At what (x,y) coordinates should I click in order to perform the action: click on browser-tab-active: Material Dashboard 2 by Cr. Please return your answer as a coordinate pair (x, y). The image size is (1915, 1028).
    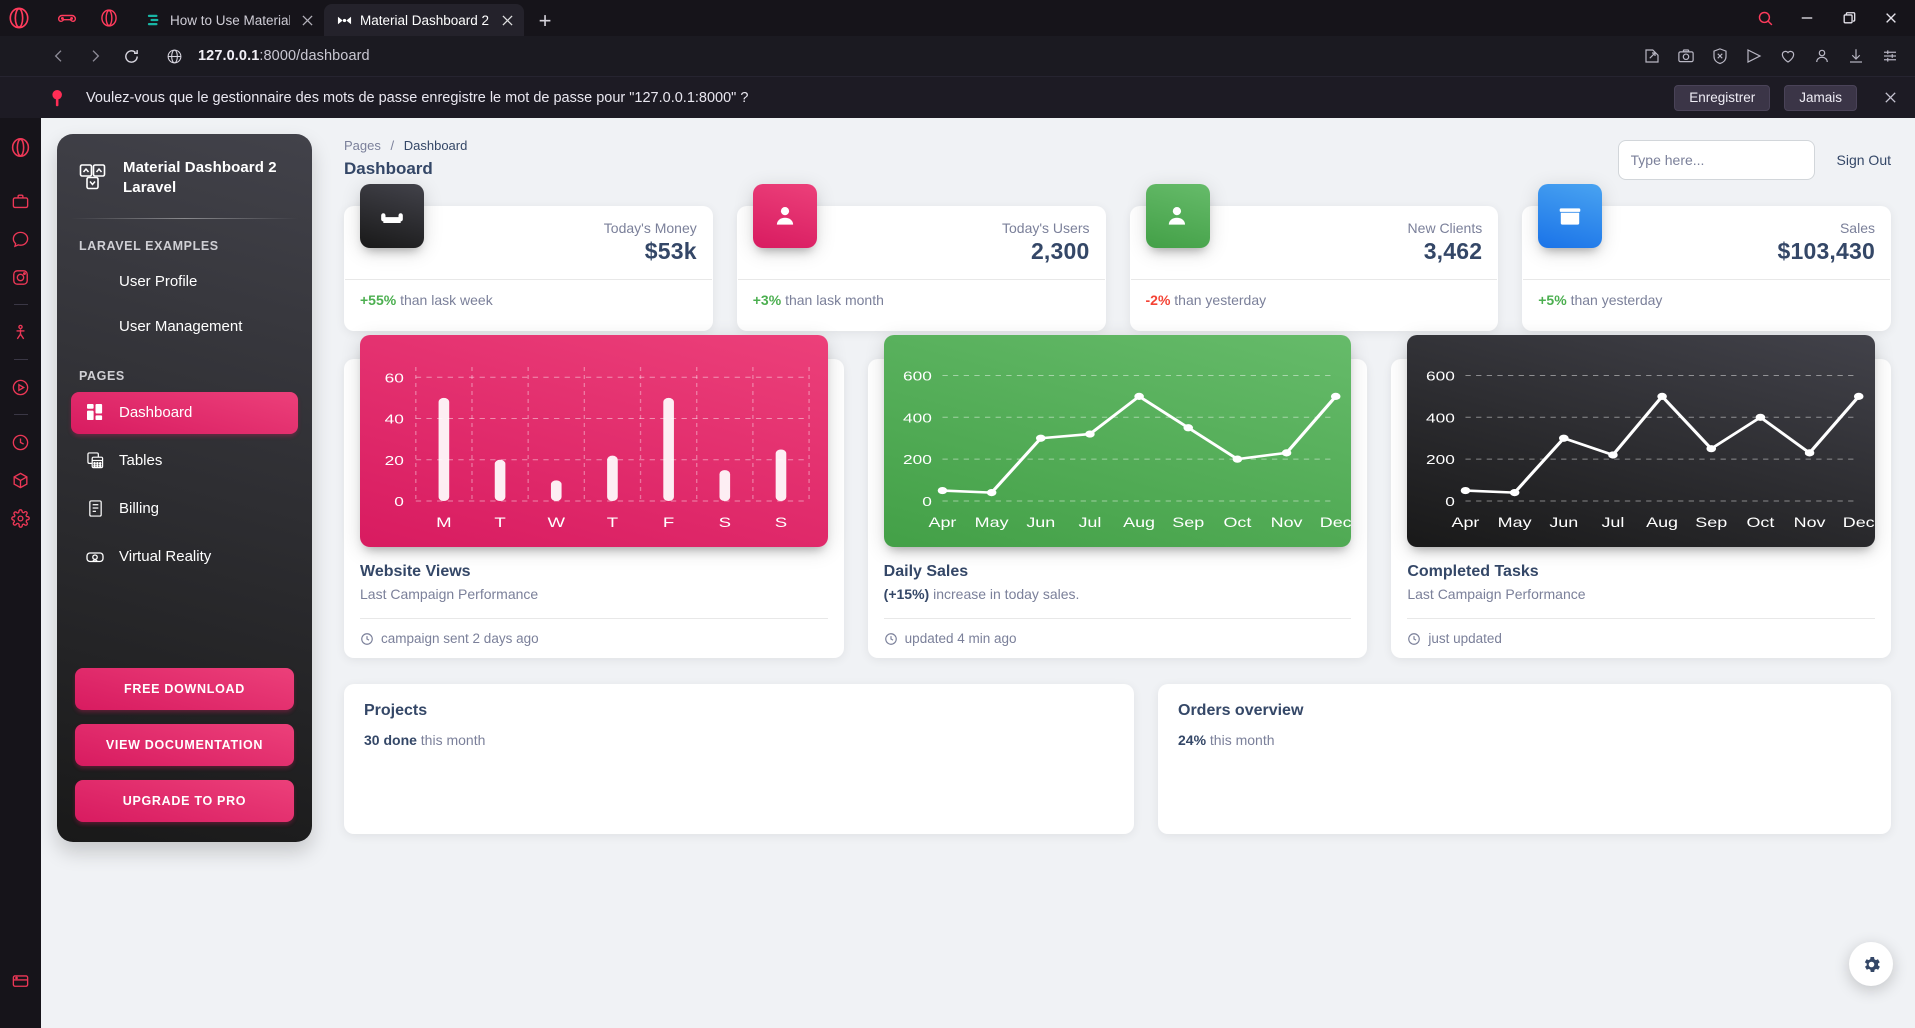
    Looking at the image, I should click on (424, 20).